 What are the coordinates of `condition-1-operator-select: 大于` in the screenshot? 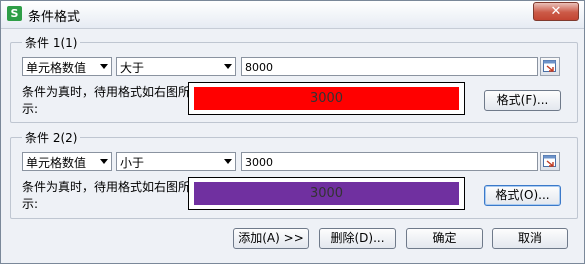 It's located at (176, 66).